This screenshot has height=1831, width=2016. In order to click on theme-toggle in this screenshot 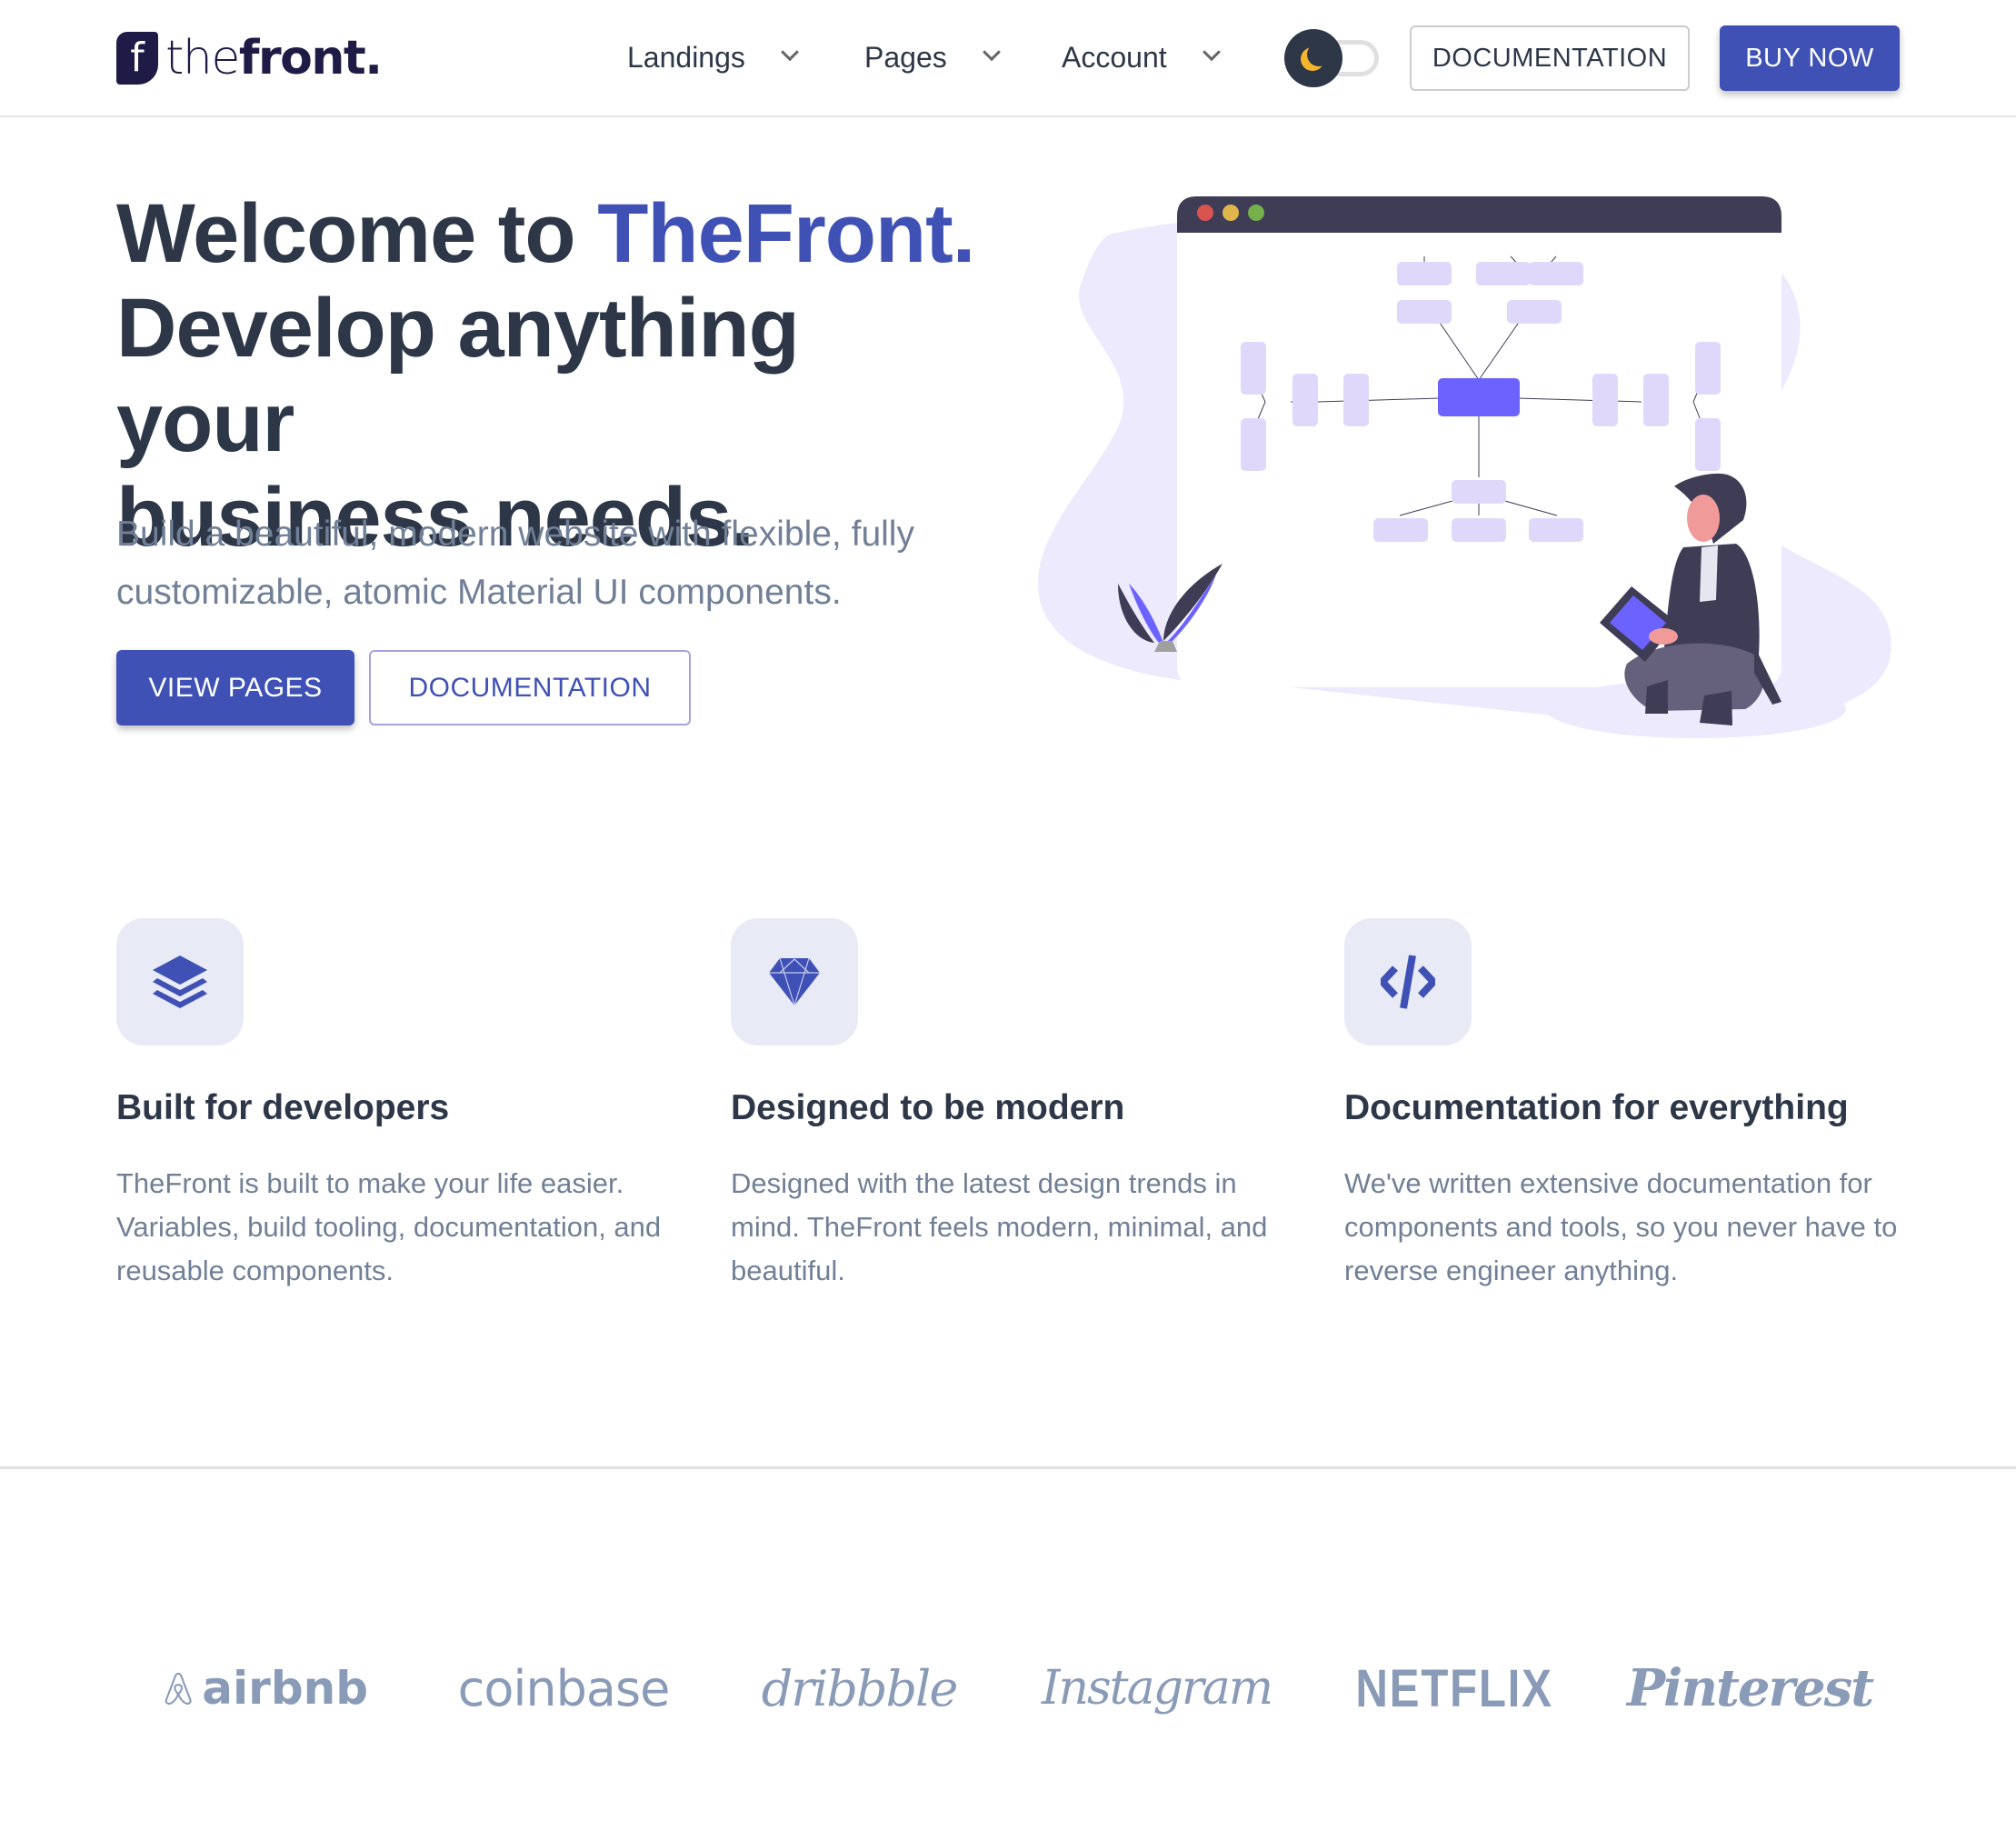, I will do `click(1332, 58)`.